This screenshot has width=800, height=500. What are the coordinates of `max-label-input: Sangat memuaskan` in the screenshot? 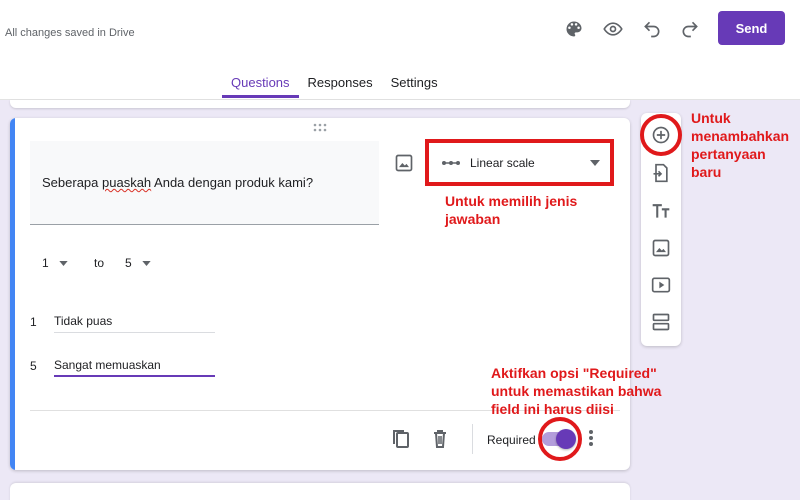 It's located at (134, 366).